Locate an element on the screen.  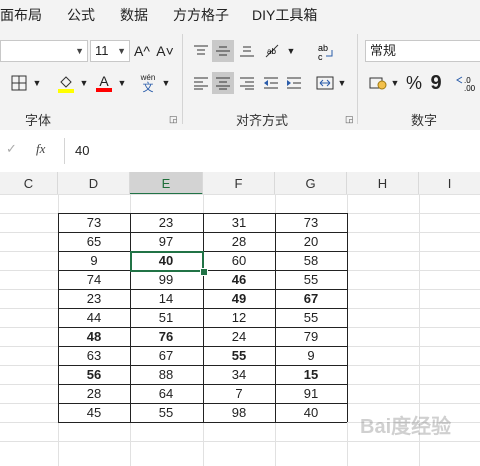
column-header-f: F is located at coordinates (239, 183).